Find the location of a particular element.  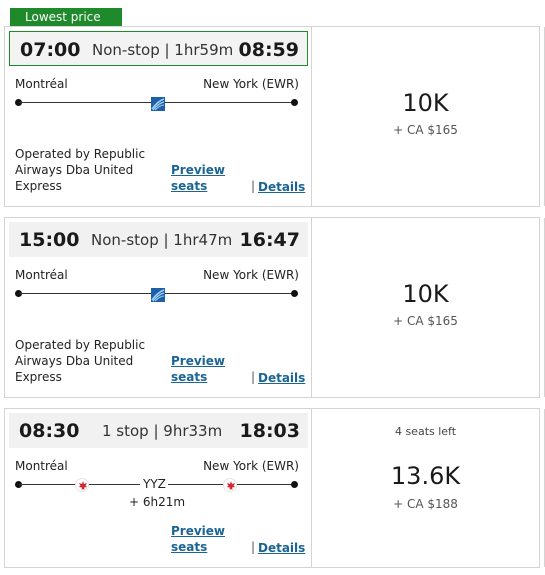

taxes-fees: + CA $188 is located at coordinates (425, 504).